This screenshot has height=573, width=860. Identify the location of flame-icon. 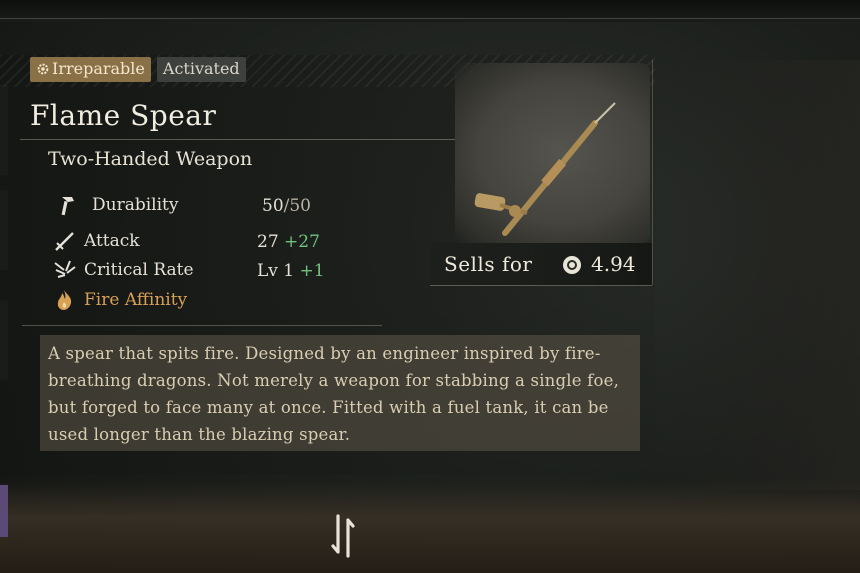
(64, 300).